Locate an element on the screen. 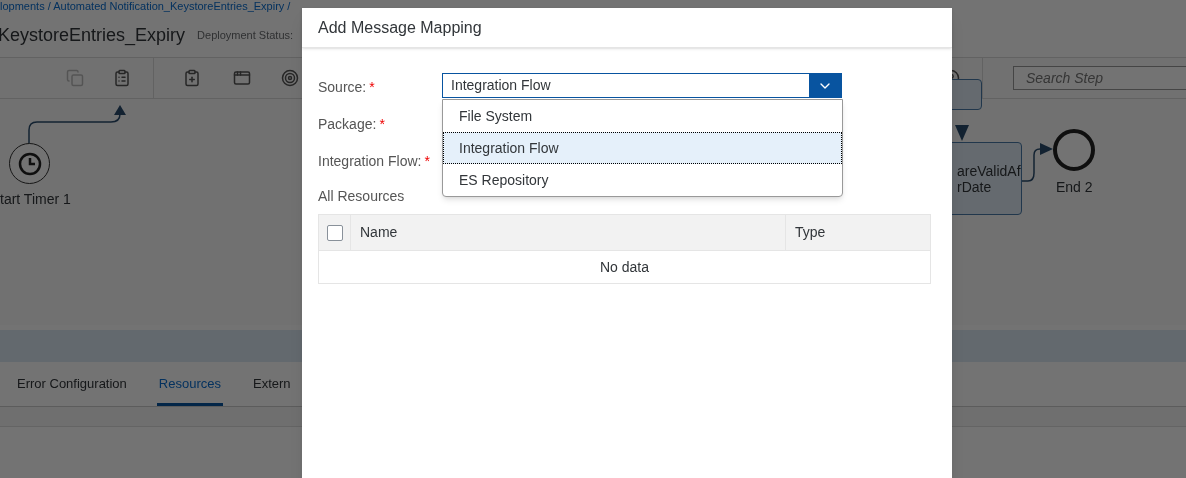 The height and width of the screenshot is (478, 1186). section-title: All Resources is located at coordinates (362, 196).